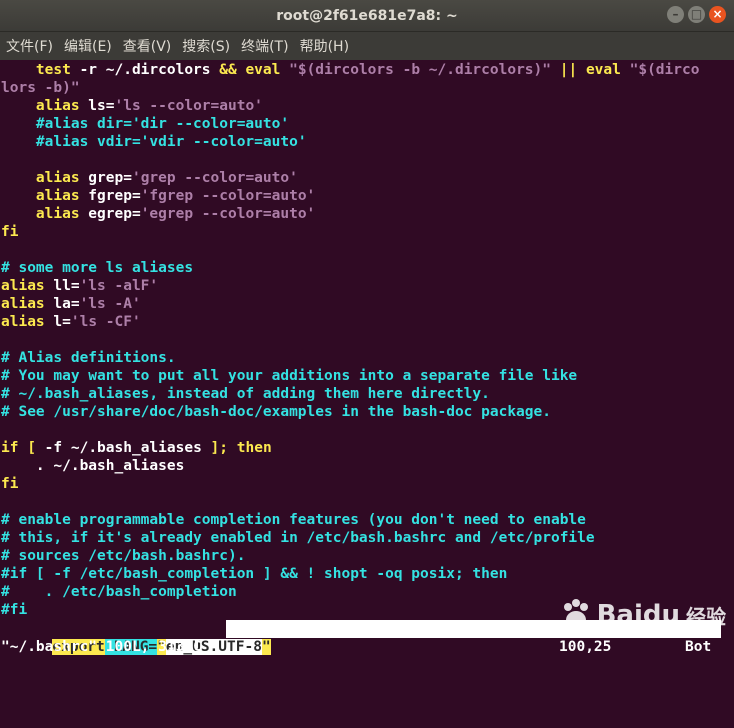  I want to click on code-line: # Alias definitions., so click(367, 358).